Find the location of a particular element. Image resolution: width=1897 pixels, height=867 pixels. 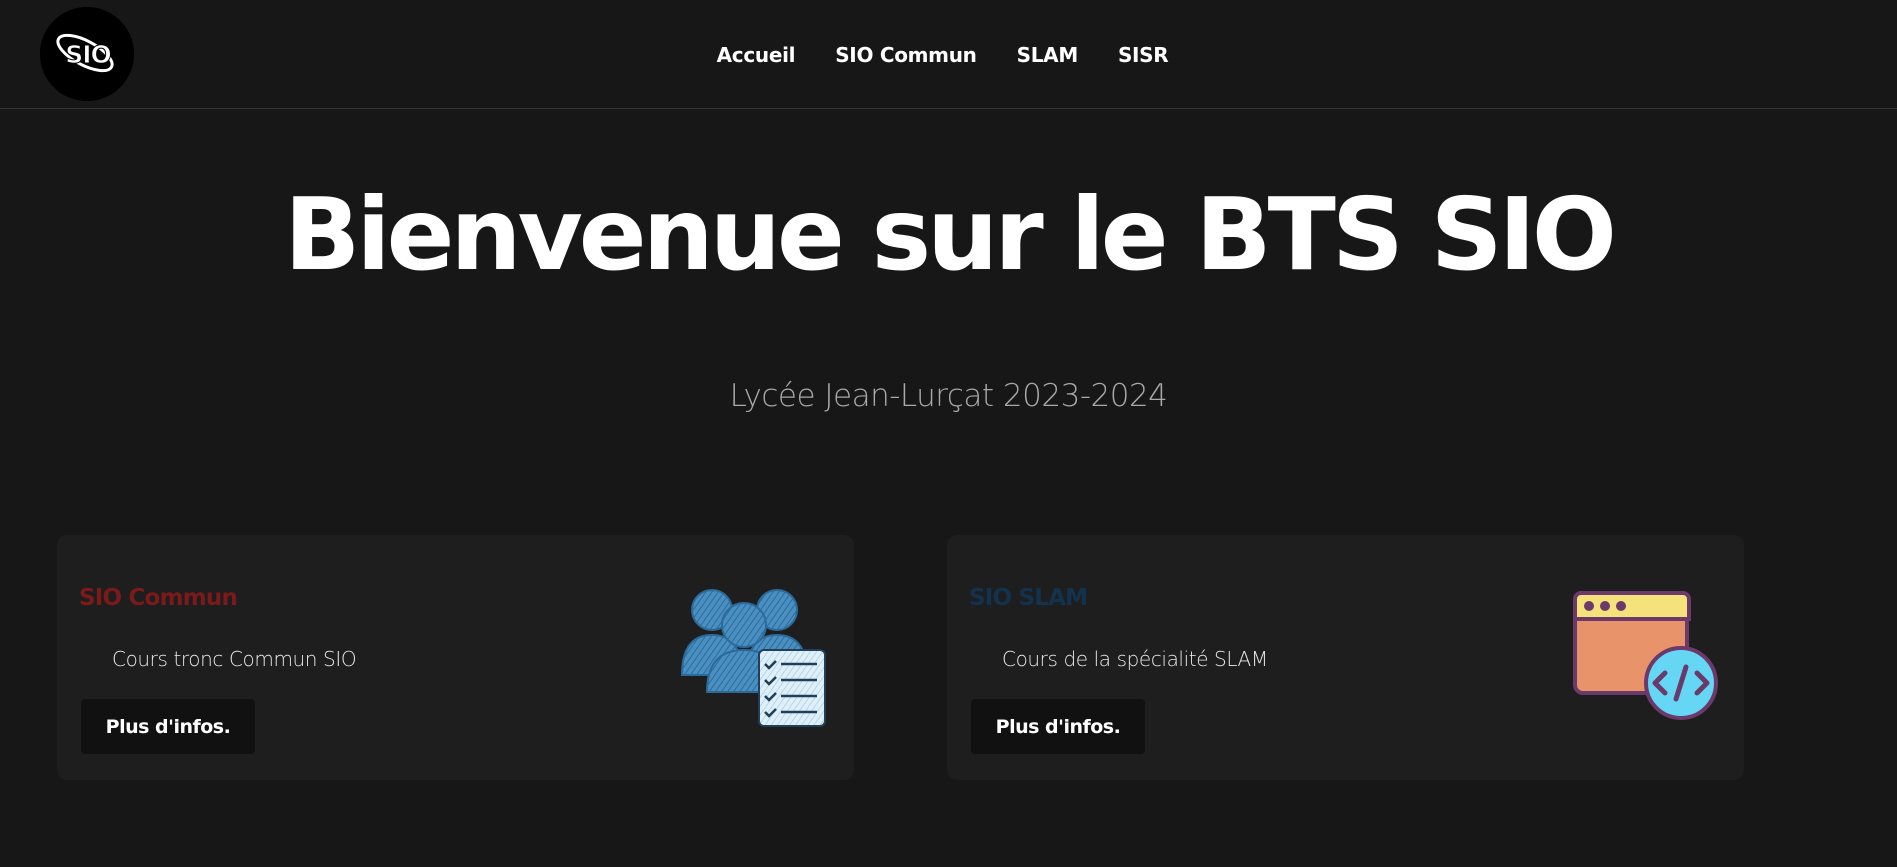

card-description: Cours de la spécialité SLAM is located at coordinates (1135, 659).